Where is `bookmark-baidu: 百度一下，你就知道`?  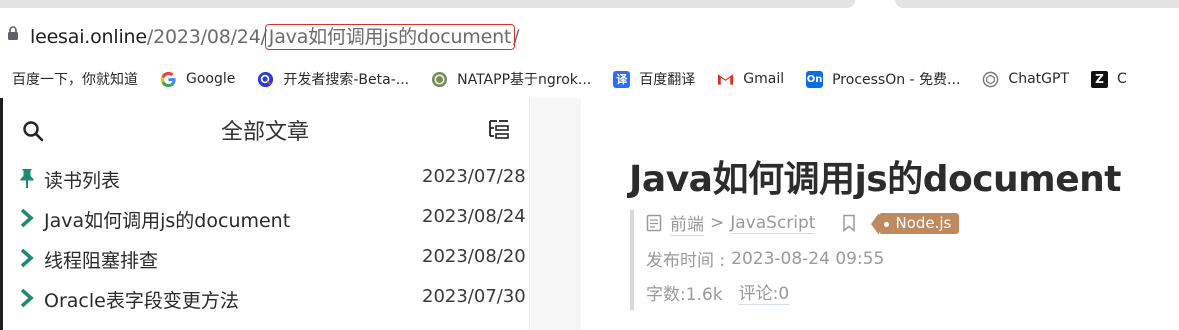
bookmark-baidu: 百度一下，你就知道 is located at coordinates (75, 79).